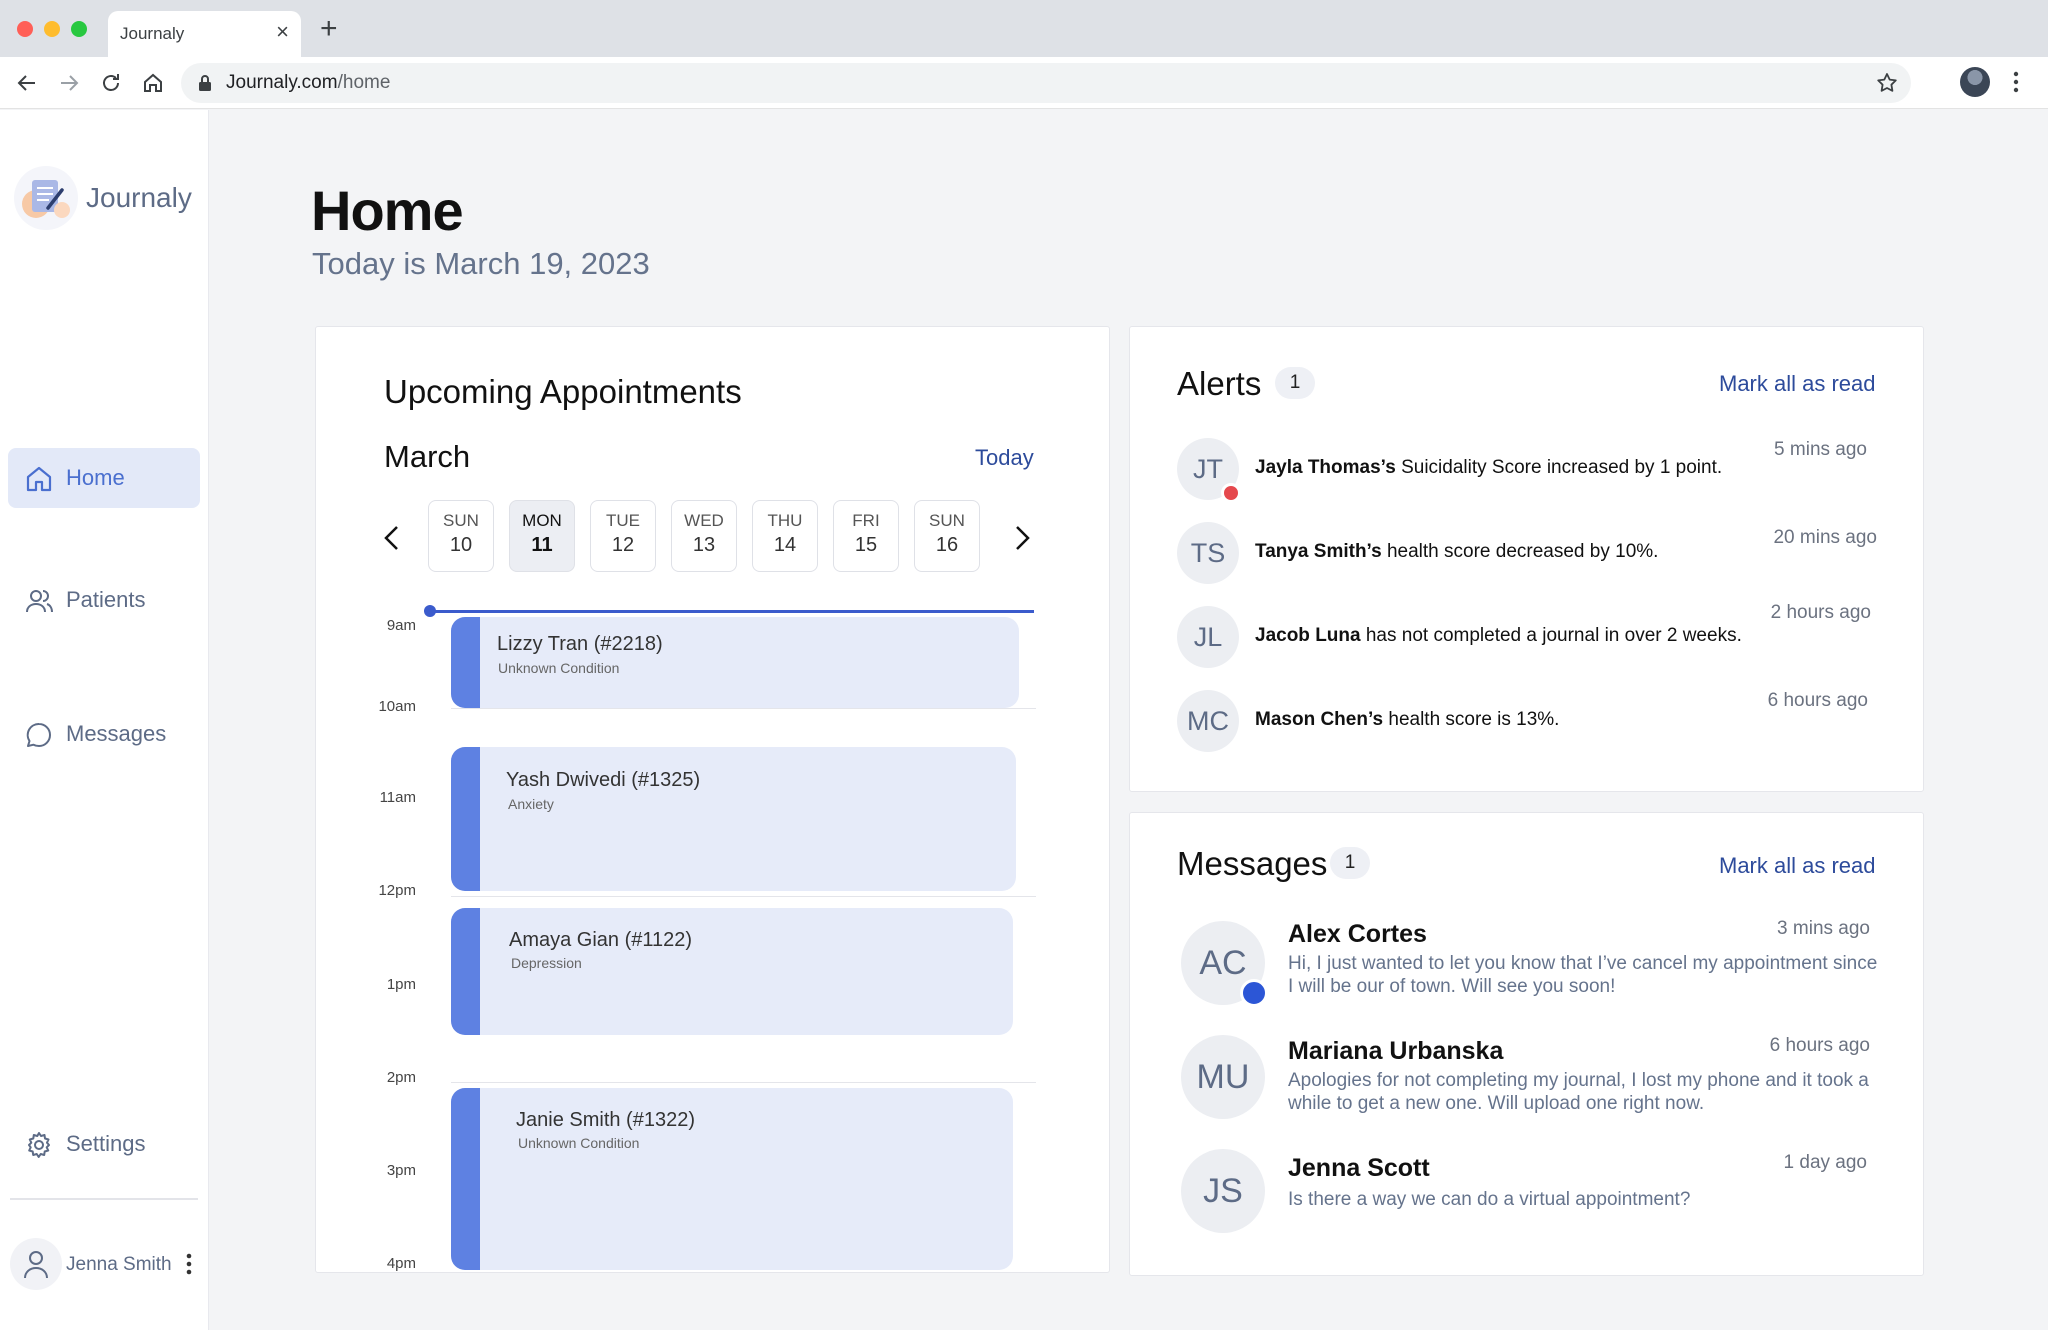  Describe the element at coordinates (947, 545) in the screenshot. I see `day-number: 16` at that location.